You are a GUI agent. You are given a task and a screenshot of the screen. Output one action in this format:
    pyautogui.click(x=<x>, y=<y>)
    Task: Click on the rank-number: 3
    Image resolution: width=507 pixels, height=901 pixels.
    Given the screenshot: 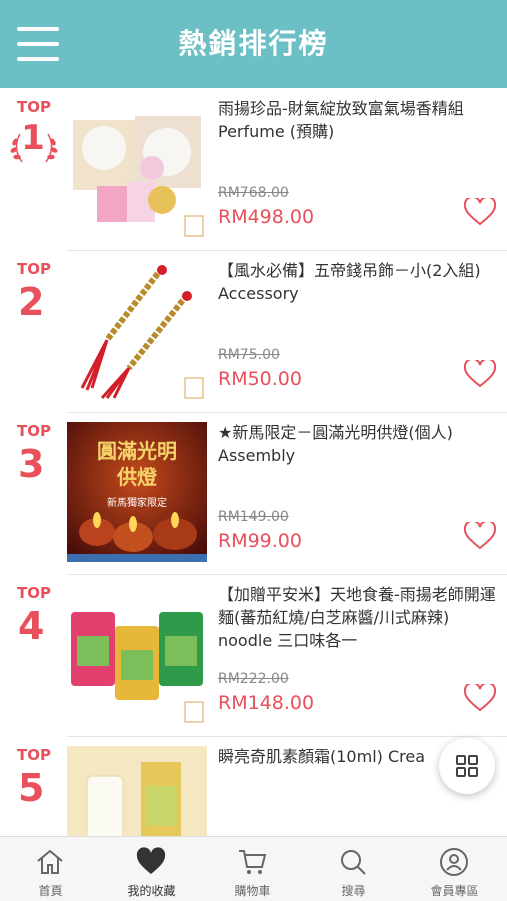 What is the action you would take?
    pyautogui.click(x=31, y=464)
    